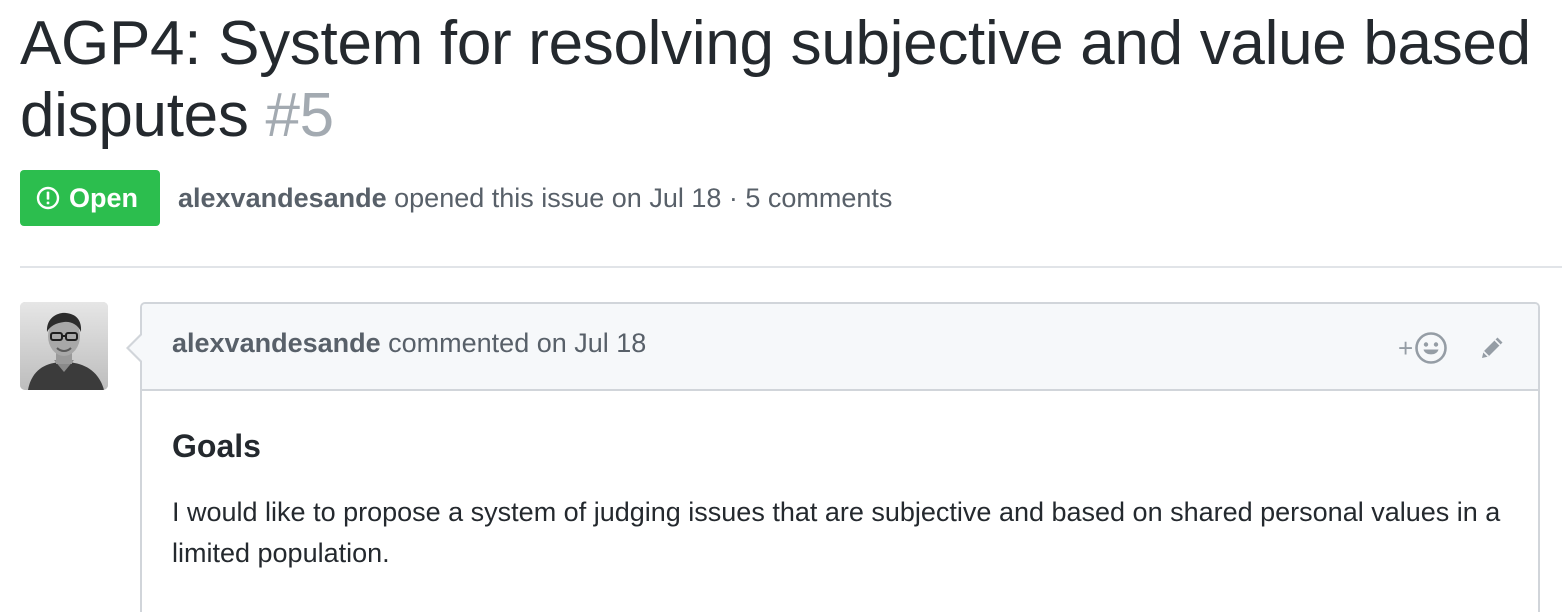  I want to click on header-divider, so click(791, 267).